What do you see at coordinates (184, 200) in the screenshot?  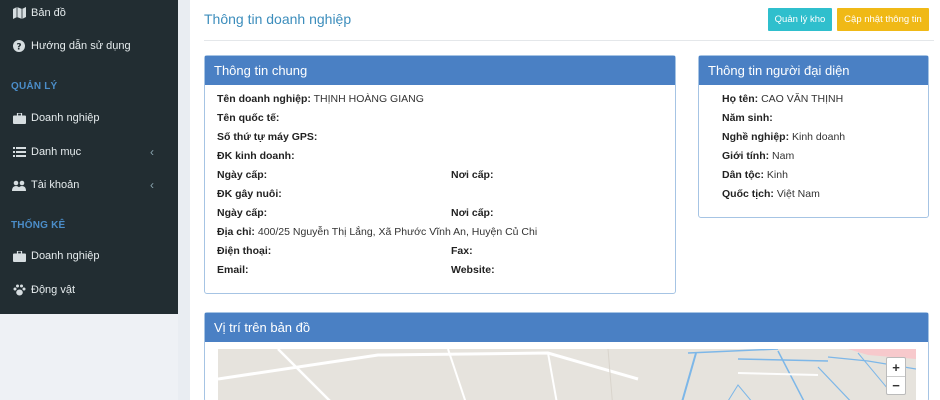 I see `content-gutter` at bounding box center [184, 200].